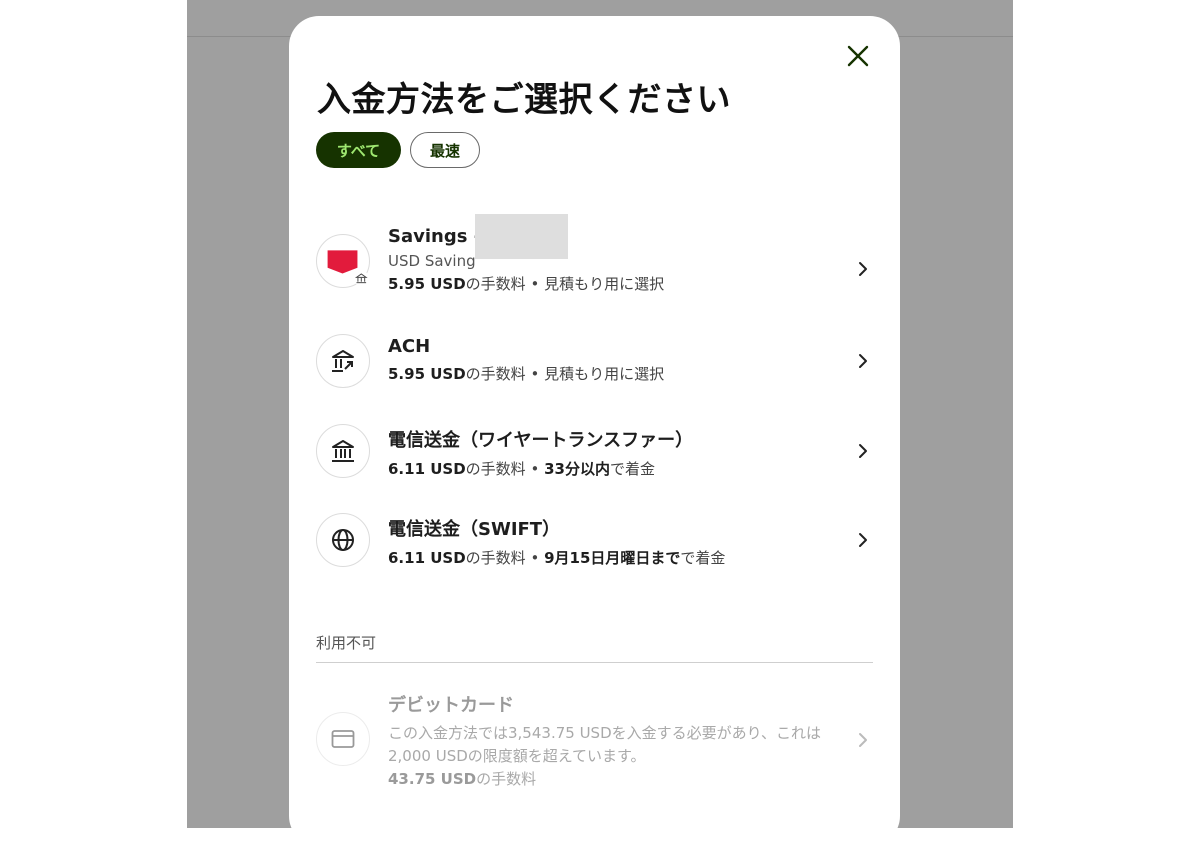 The width and height of the screenshot is (1200, 846). Describe the element at coordinates (541, 440) in the screenshot. I see `method-title: 電信送金（ワイヤートランスファー）` at that location.